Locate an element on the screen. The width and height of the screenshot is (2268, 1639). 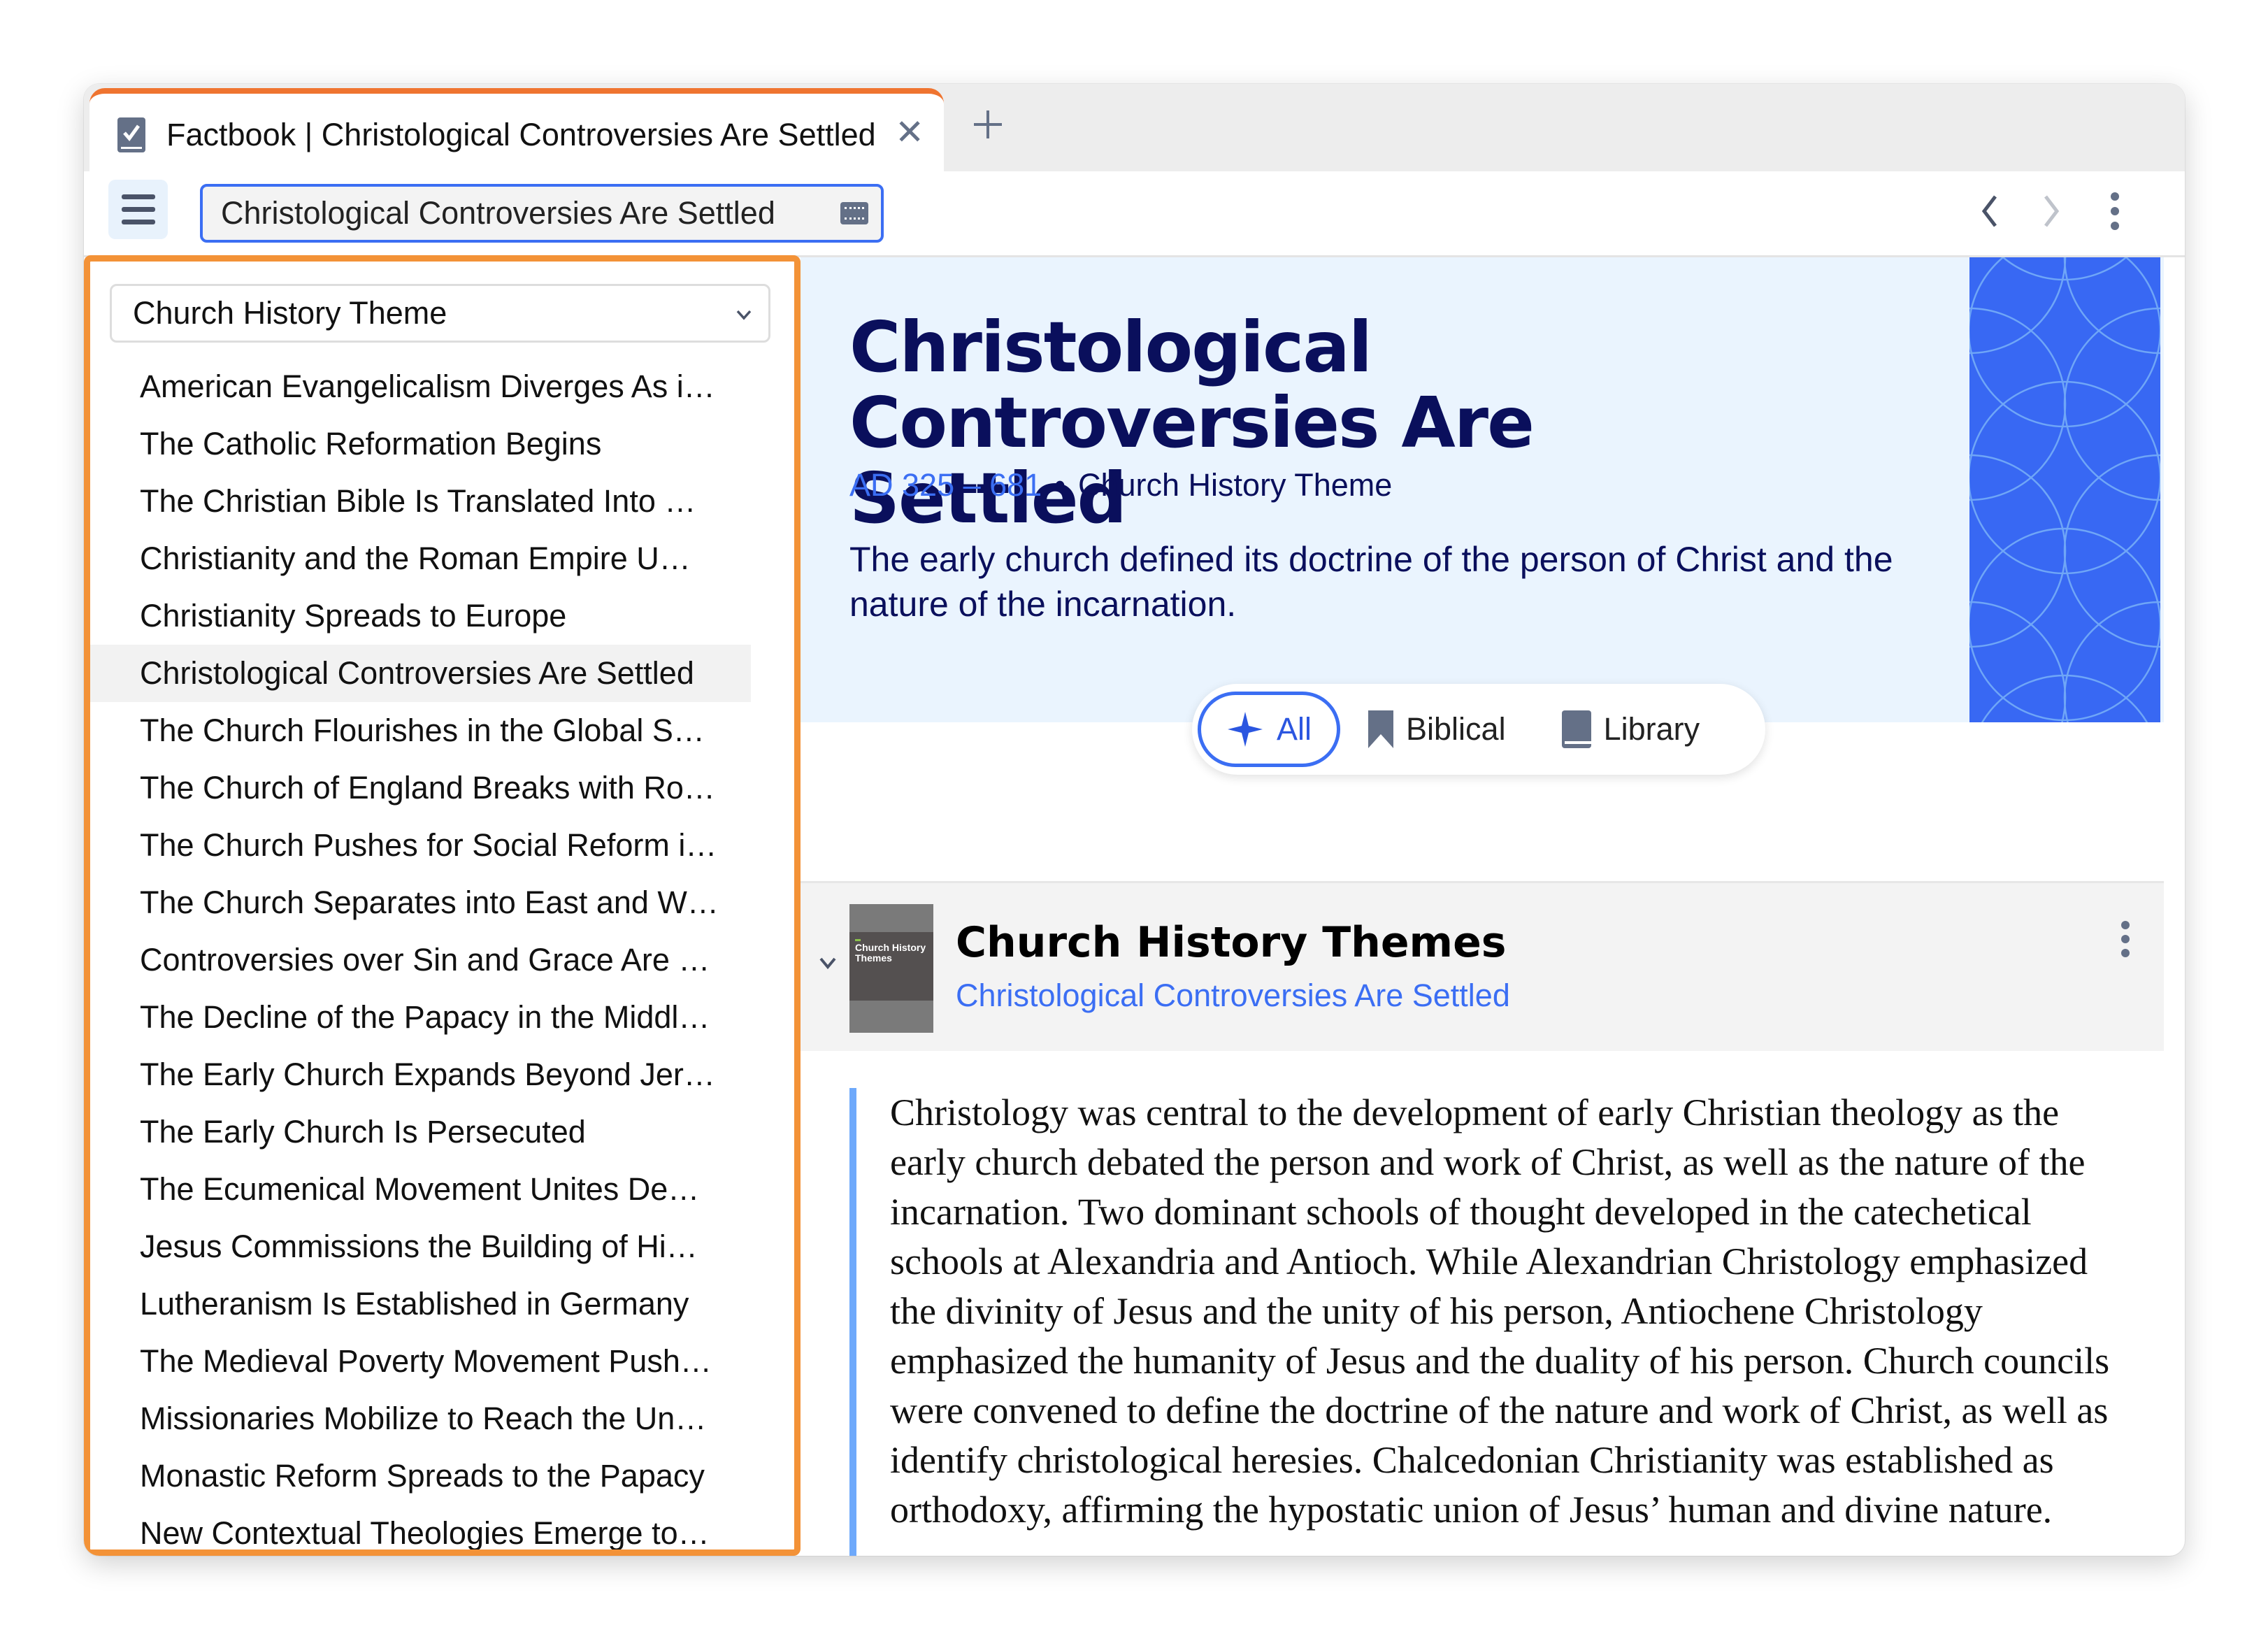
theme-dropdown: Church History Theme is located at coordinates (440, 314).